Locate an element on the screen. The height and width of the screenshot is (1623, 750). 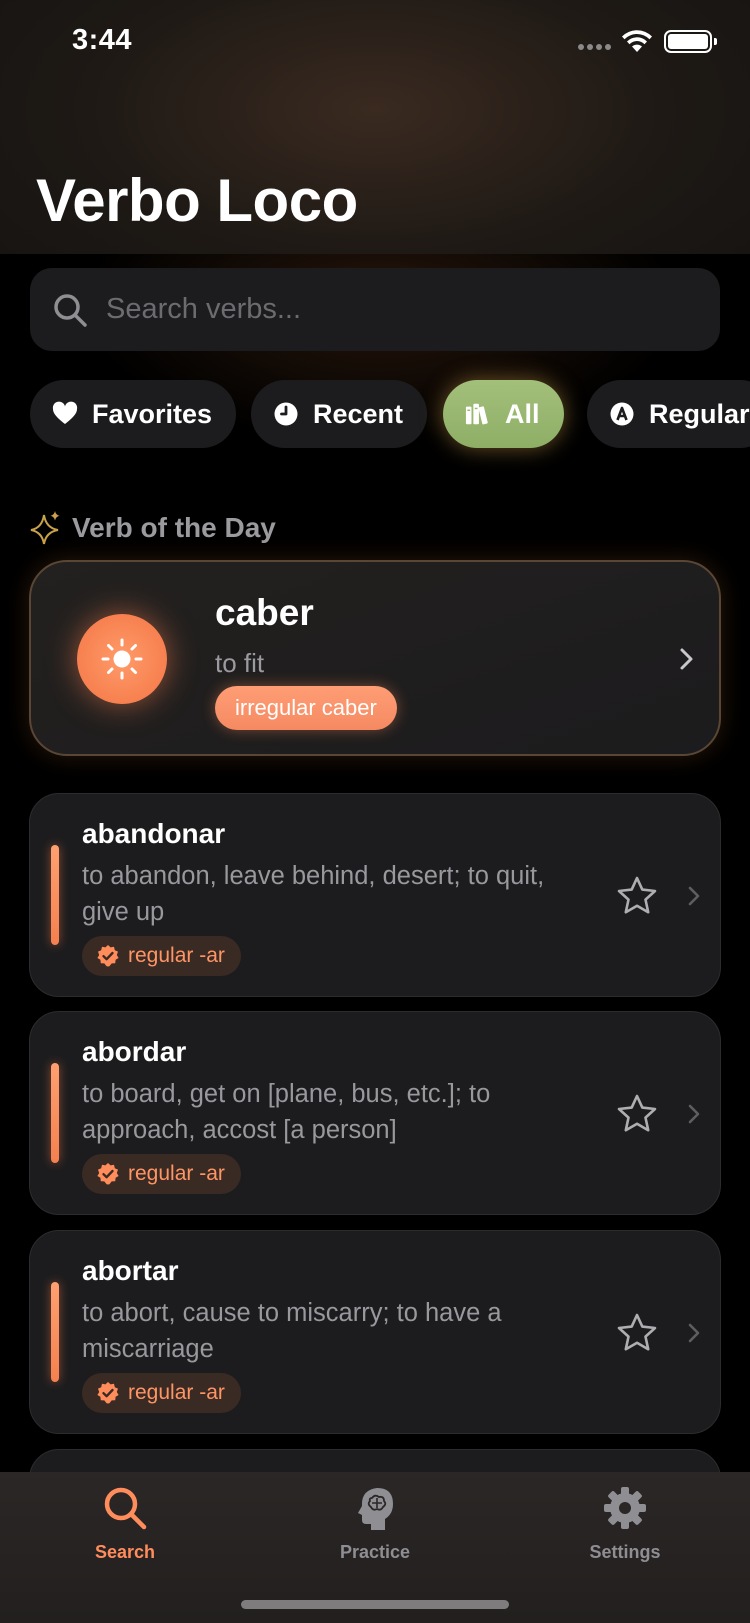
verb-name: abortar is located at coordinates (130, 1270).